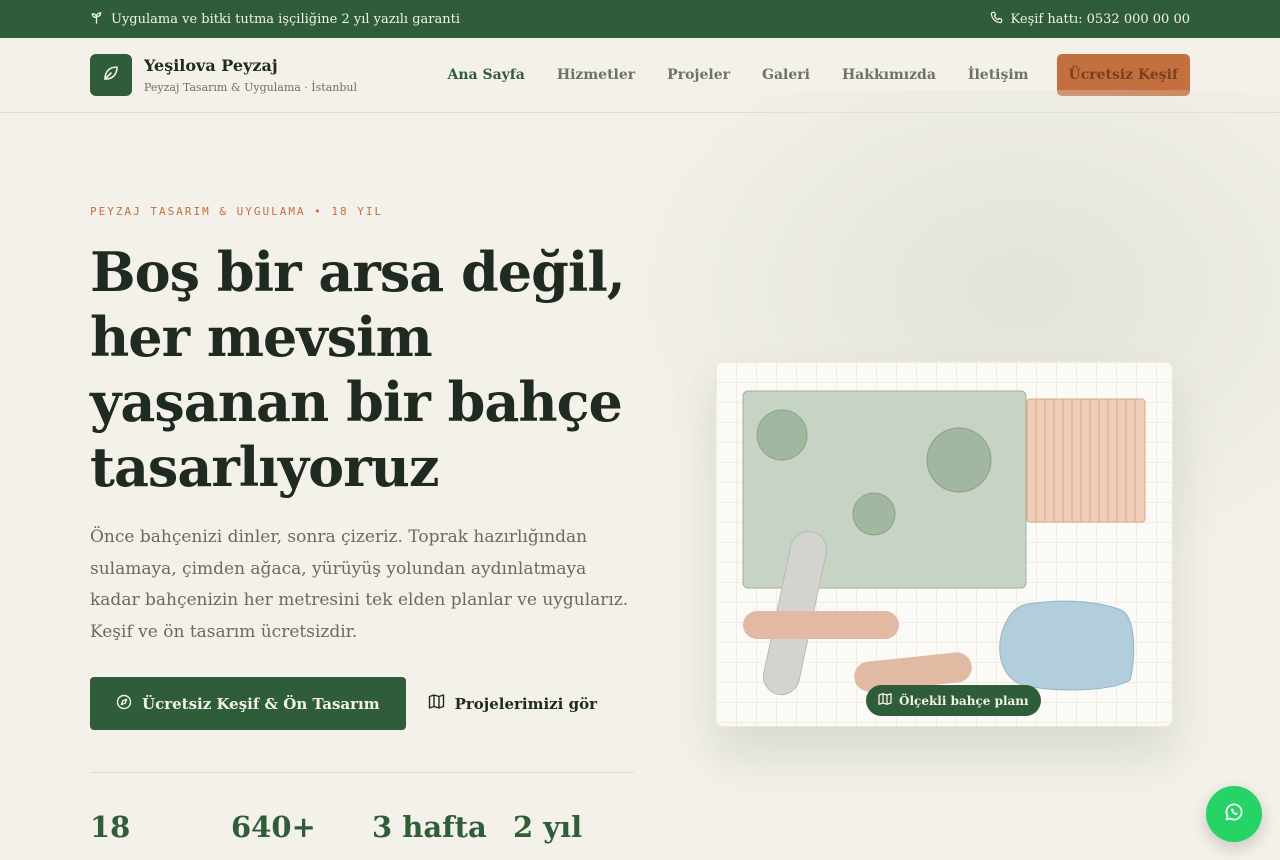 The height and width of the screenshot is (860, 1280). I want to click on compass-icon, so click(124, 704).